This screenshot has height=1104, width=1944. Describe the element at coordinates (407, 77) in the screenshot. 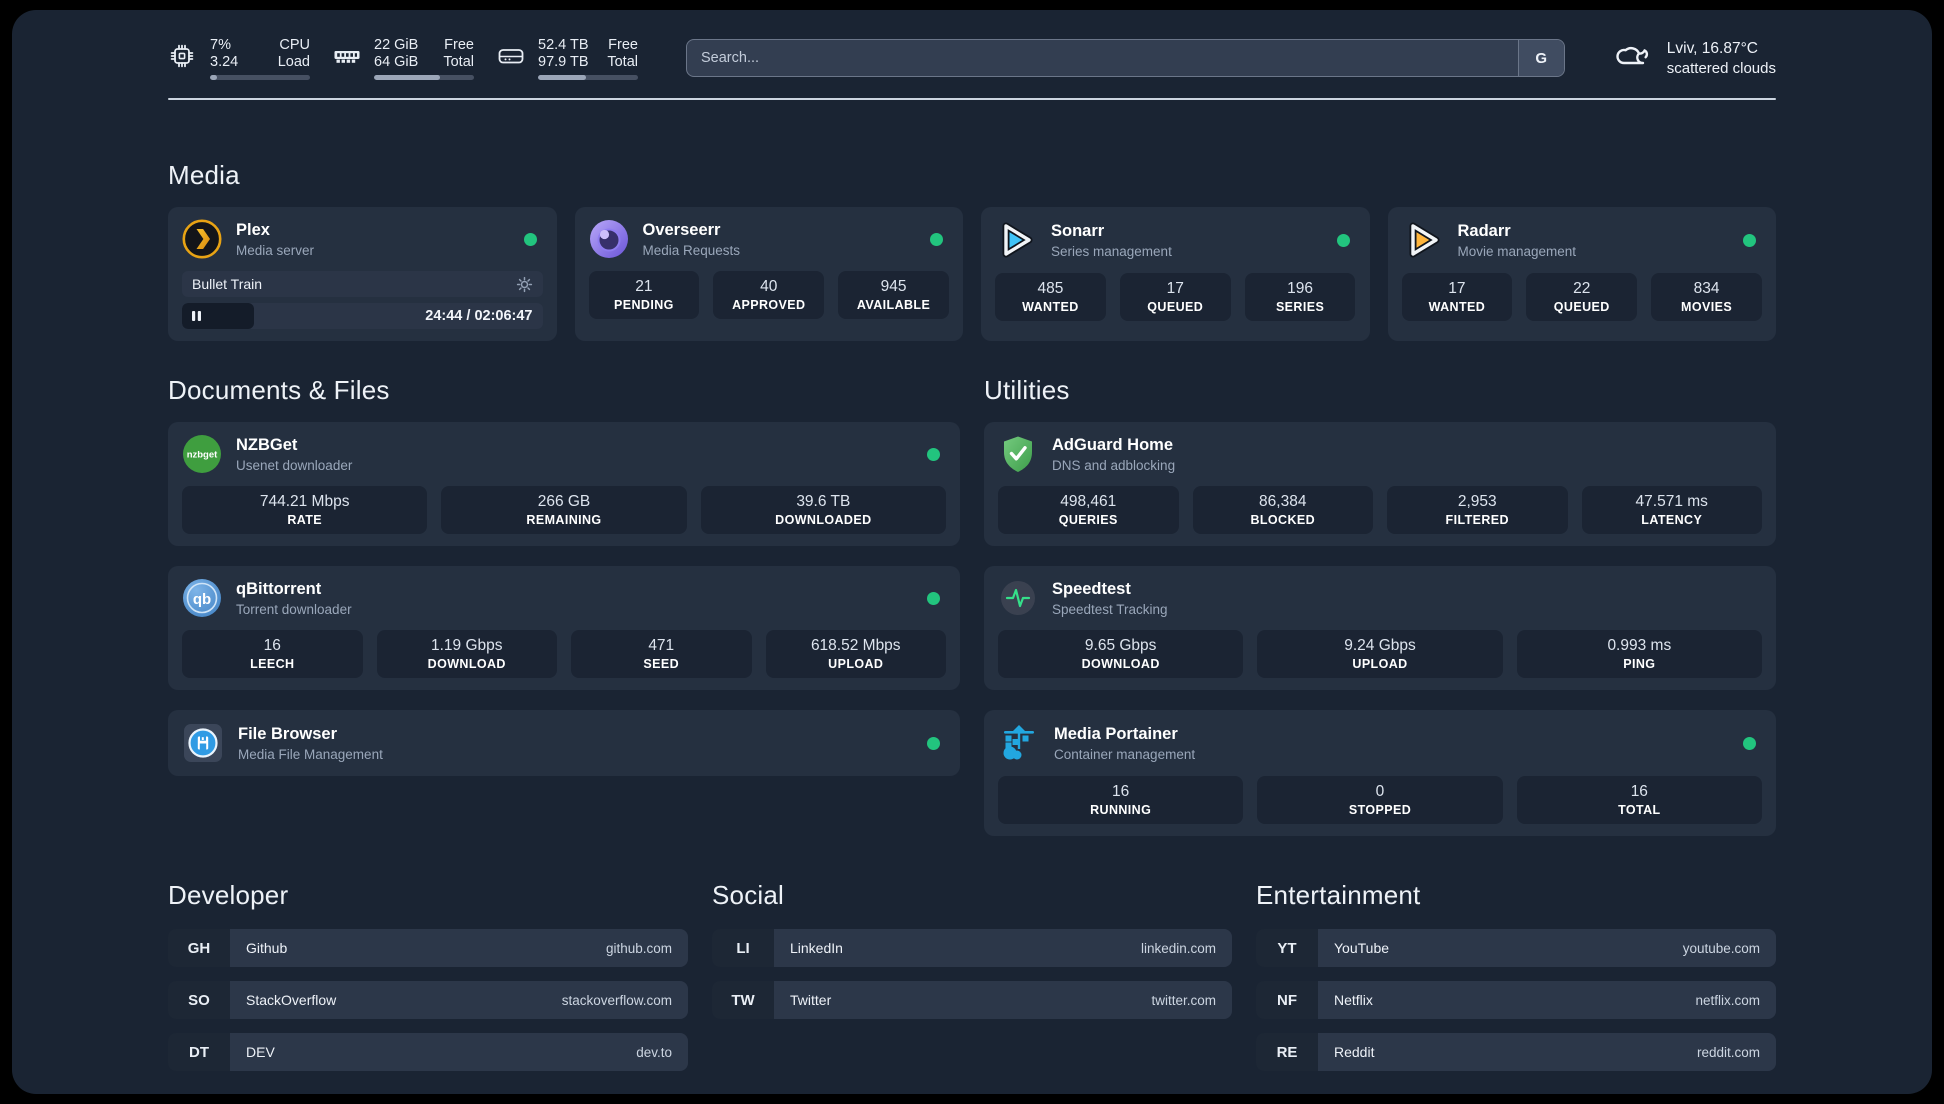

I see `system-stat-progress-fill` at that location.